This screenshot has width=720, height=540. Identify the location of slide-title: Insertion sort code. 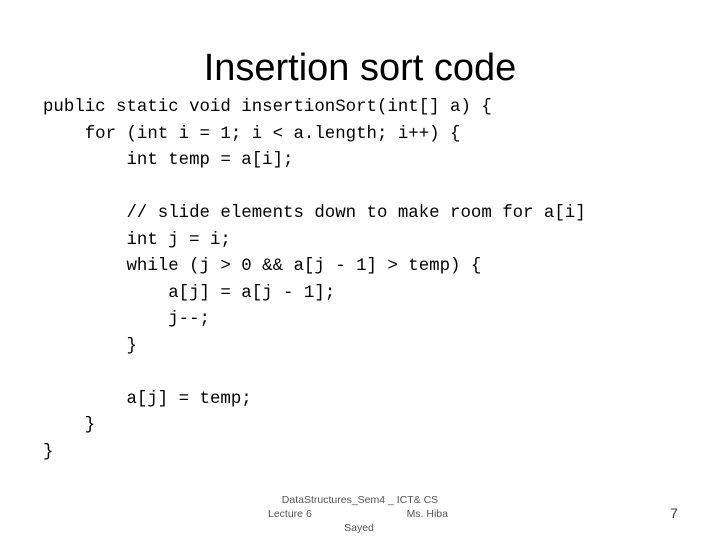
(360, 68).